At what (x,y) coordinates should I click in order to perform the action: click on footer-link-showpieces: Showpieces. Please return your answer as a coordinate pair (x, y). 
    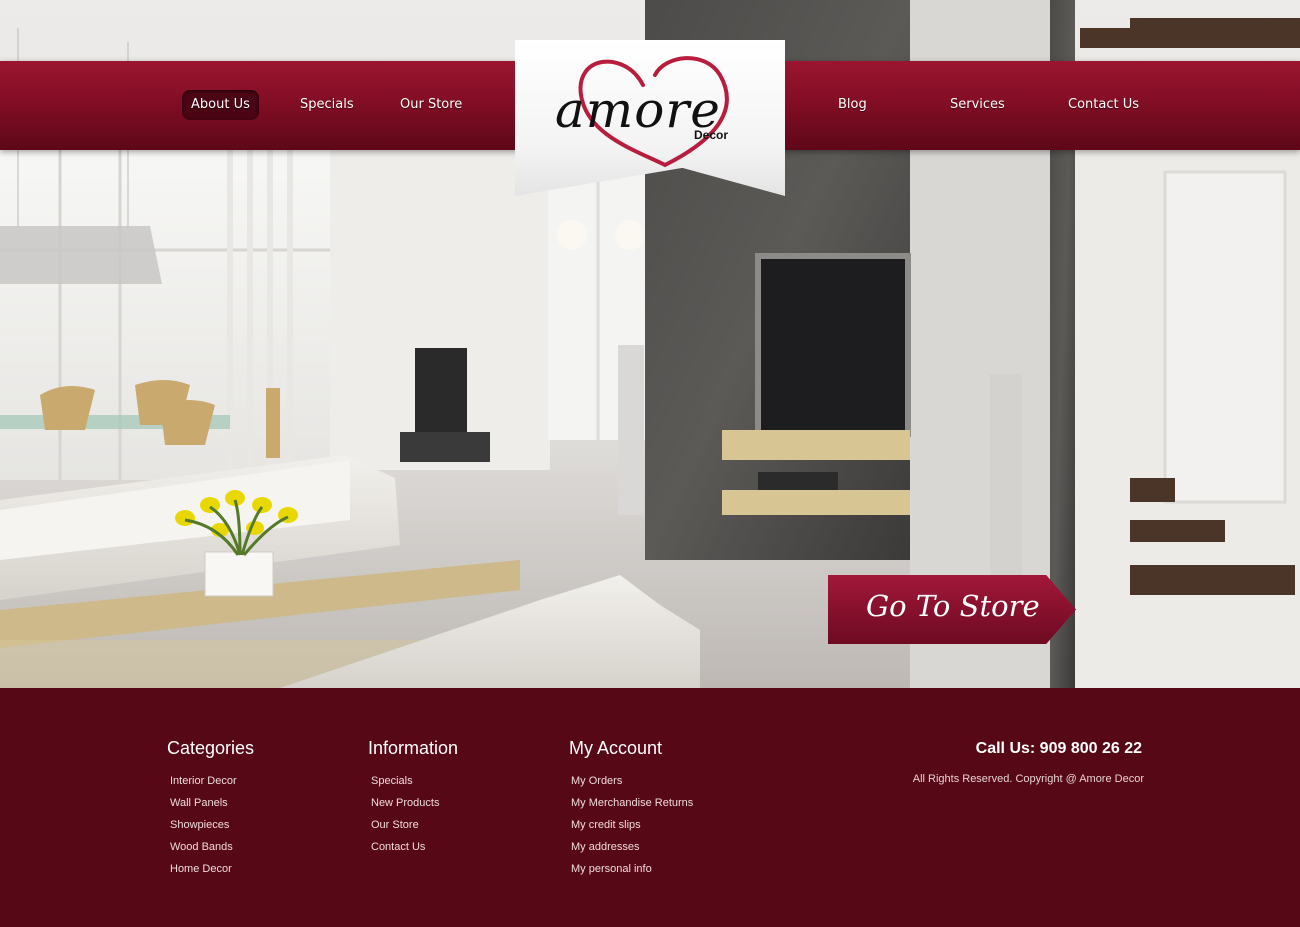
    Looking at the image, I should click on (203, 828).